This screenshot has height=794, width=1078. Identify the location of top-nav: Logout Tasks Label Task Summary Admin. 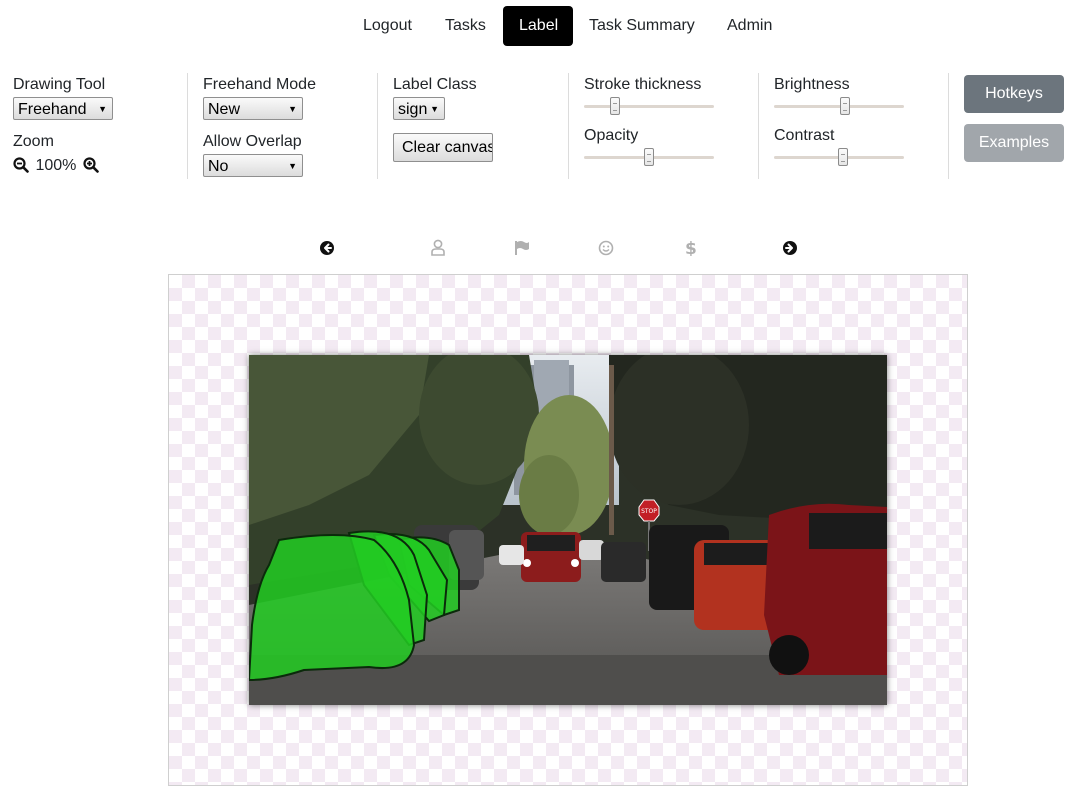
(539, 26).